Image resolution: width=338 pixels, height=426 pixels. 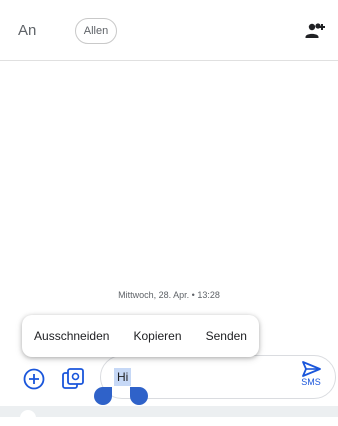 What do you see at coordinates (123, 377) in the screenshot?
I see `message-input-value: Hi` at bounding box center [123, 377].